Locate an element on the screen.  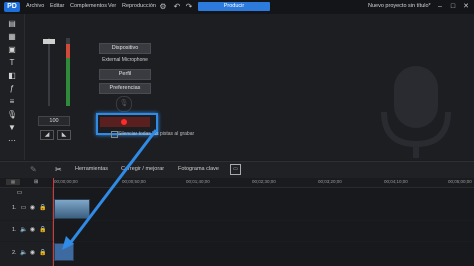
volume-slider-handle is located at coordinates (49, 41).